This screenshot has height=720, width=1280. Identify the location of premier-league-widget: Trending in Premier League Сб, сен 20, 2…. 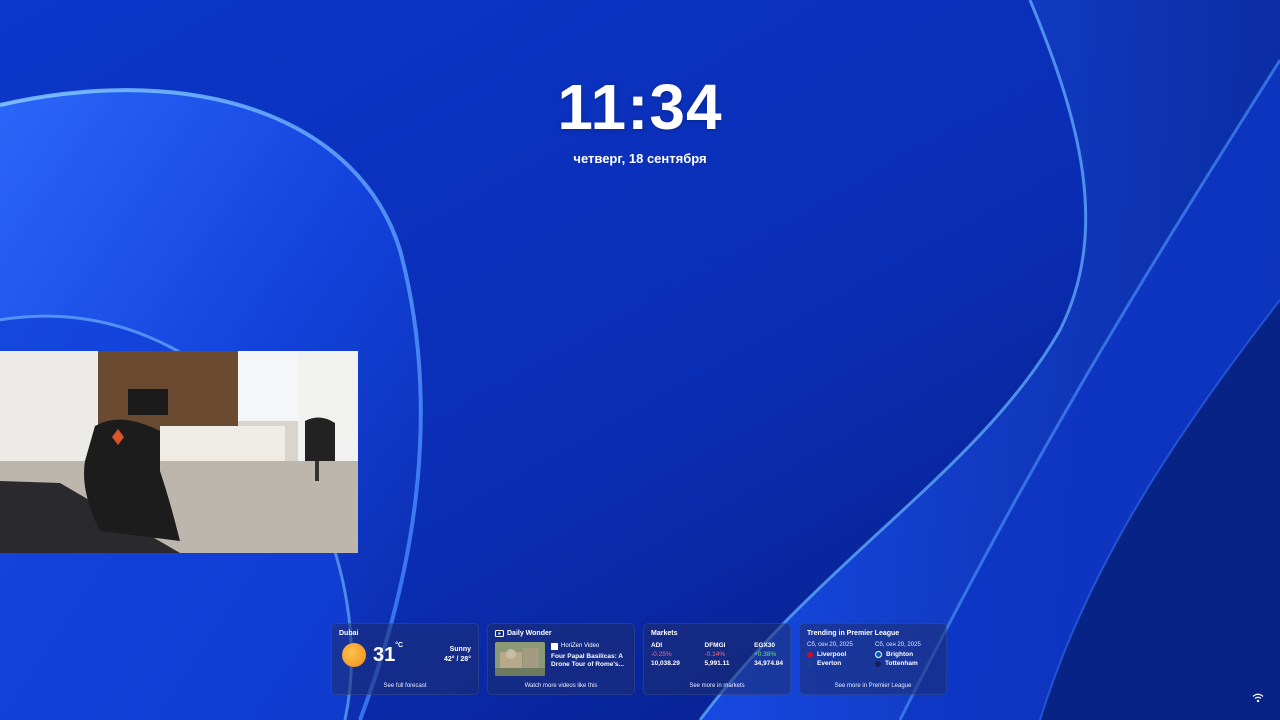
(873, 659).